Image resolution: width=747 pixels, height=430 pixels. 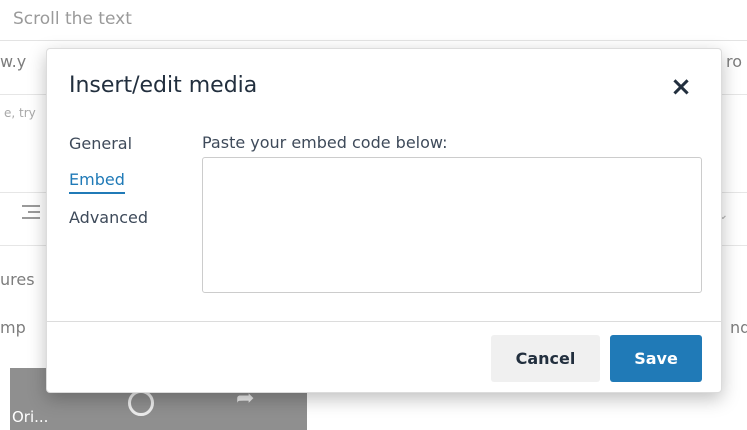 I want to click on align-right-icon, so click(x=31, y=214).